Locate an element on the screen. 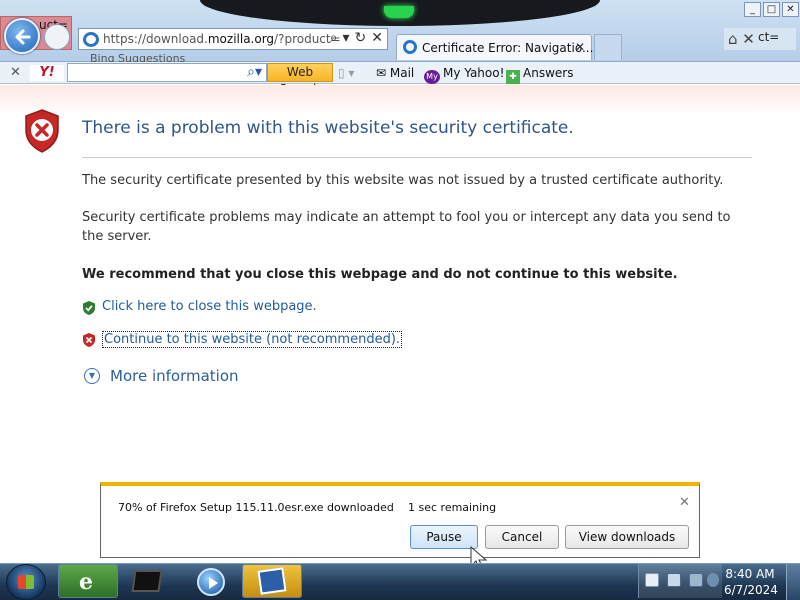  security-tray-icon is located at coordinates (652, 580).